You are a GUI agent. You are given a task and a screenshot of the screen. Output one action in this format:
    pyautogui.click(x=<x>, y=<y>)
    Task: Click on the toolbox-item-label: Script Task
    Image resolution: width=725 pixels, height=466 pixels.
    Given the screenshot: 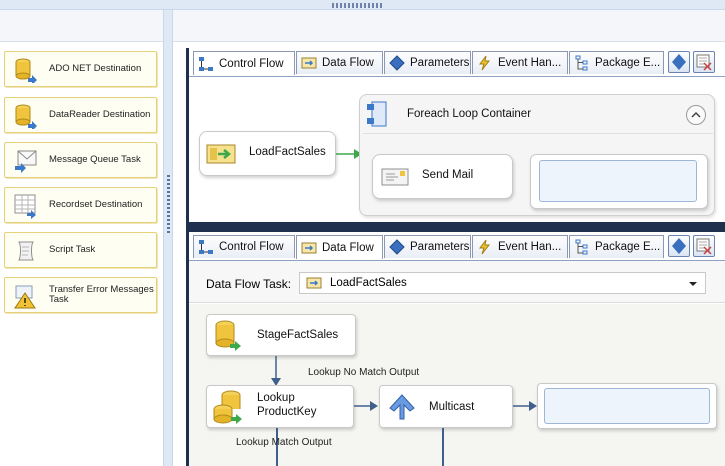 What is the action you would take?
    pyautogui.click(x=72, y=249)
    